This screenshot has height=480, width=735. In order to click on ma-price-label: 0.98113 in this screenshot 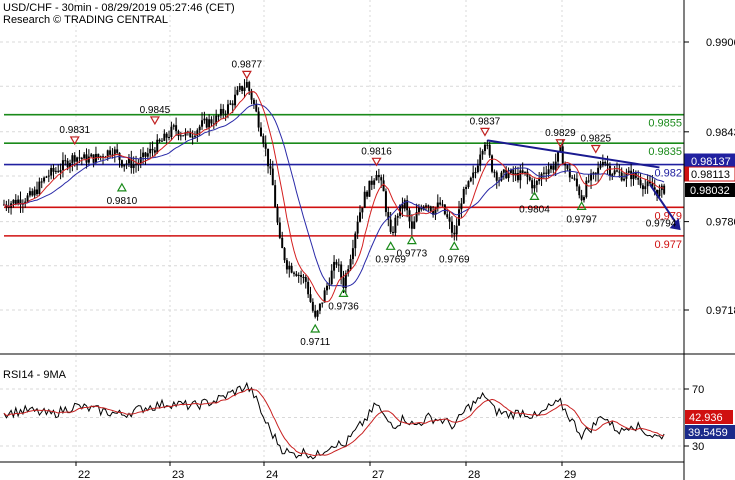, I will do `click(710, 175)`.